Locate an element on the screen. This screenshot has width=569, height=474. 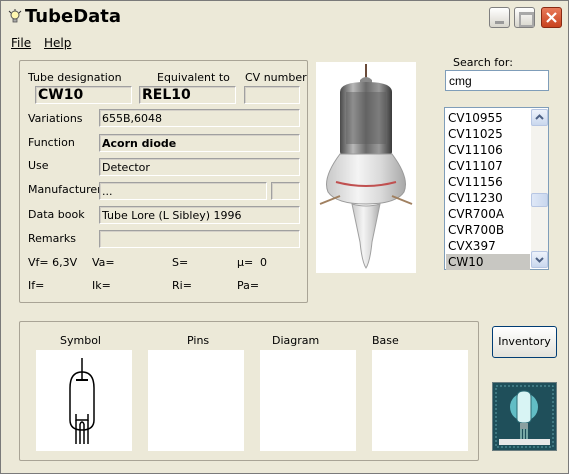
list-item: CV11025 is located at coordinates (488, 134).